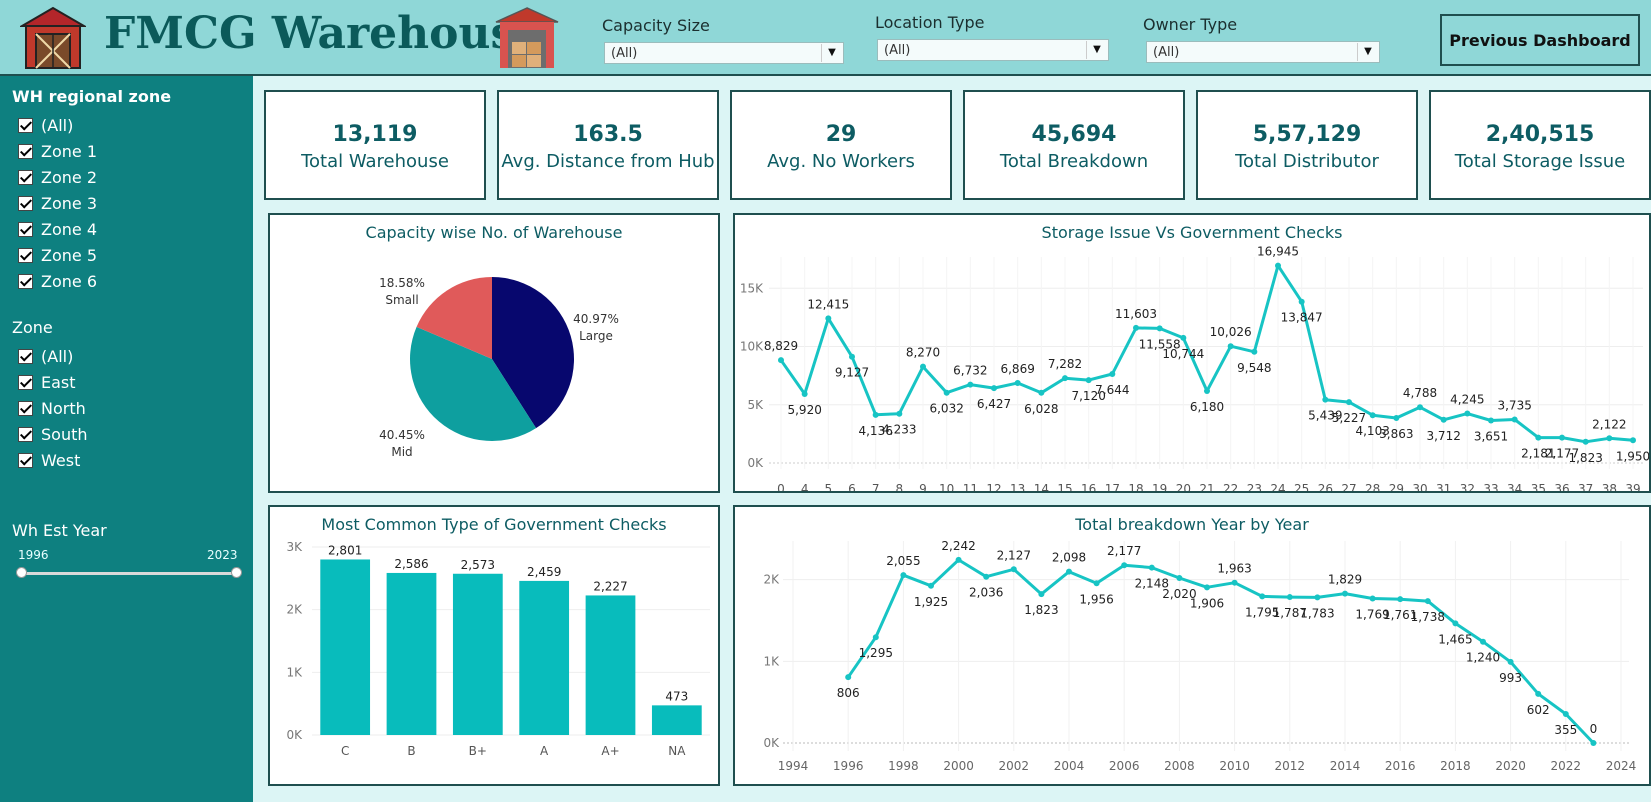 Image resolution: width=1651 pixels, height=802 pixels. Describe the element at coordinates (1510, 678) in the screenshot. I see `data-label: 993` at that location.